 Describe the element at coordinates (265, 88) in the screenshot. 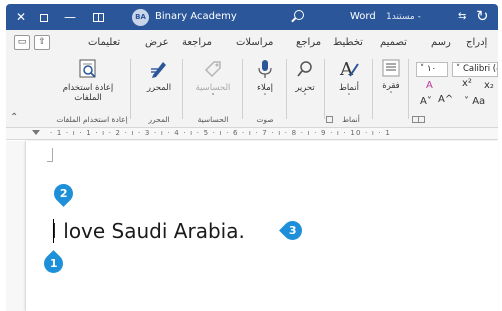

I see `dictate-label: إملاء` at that location.